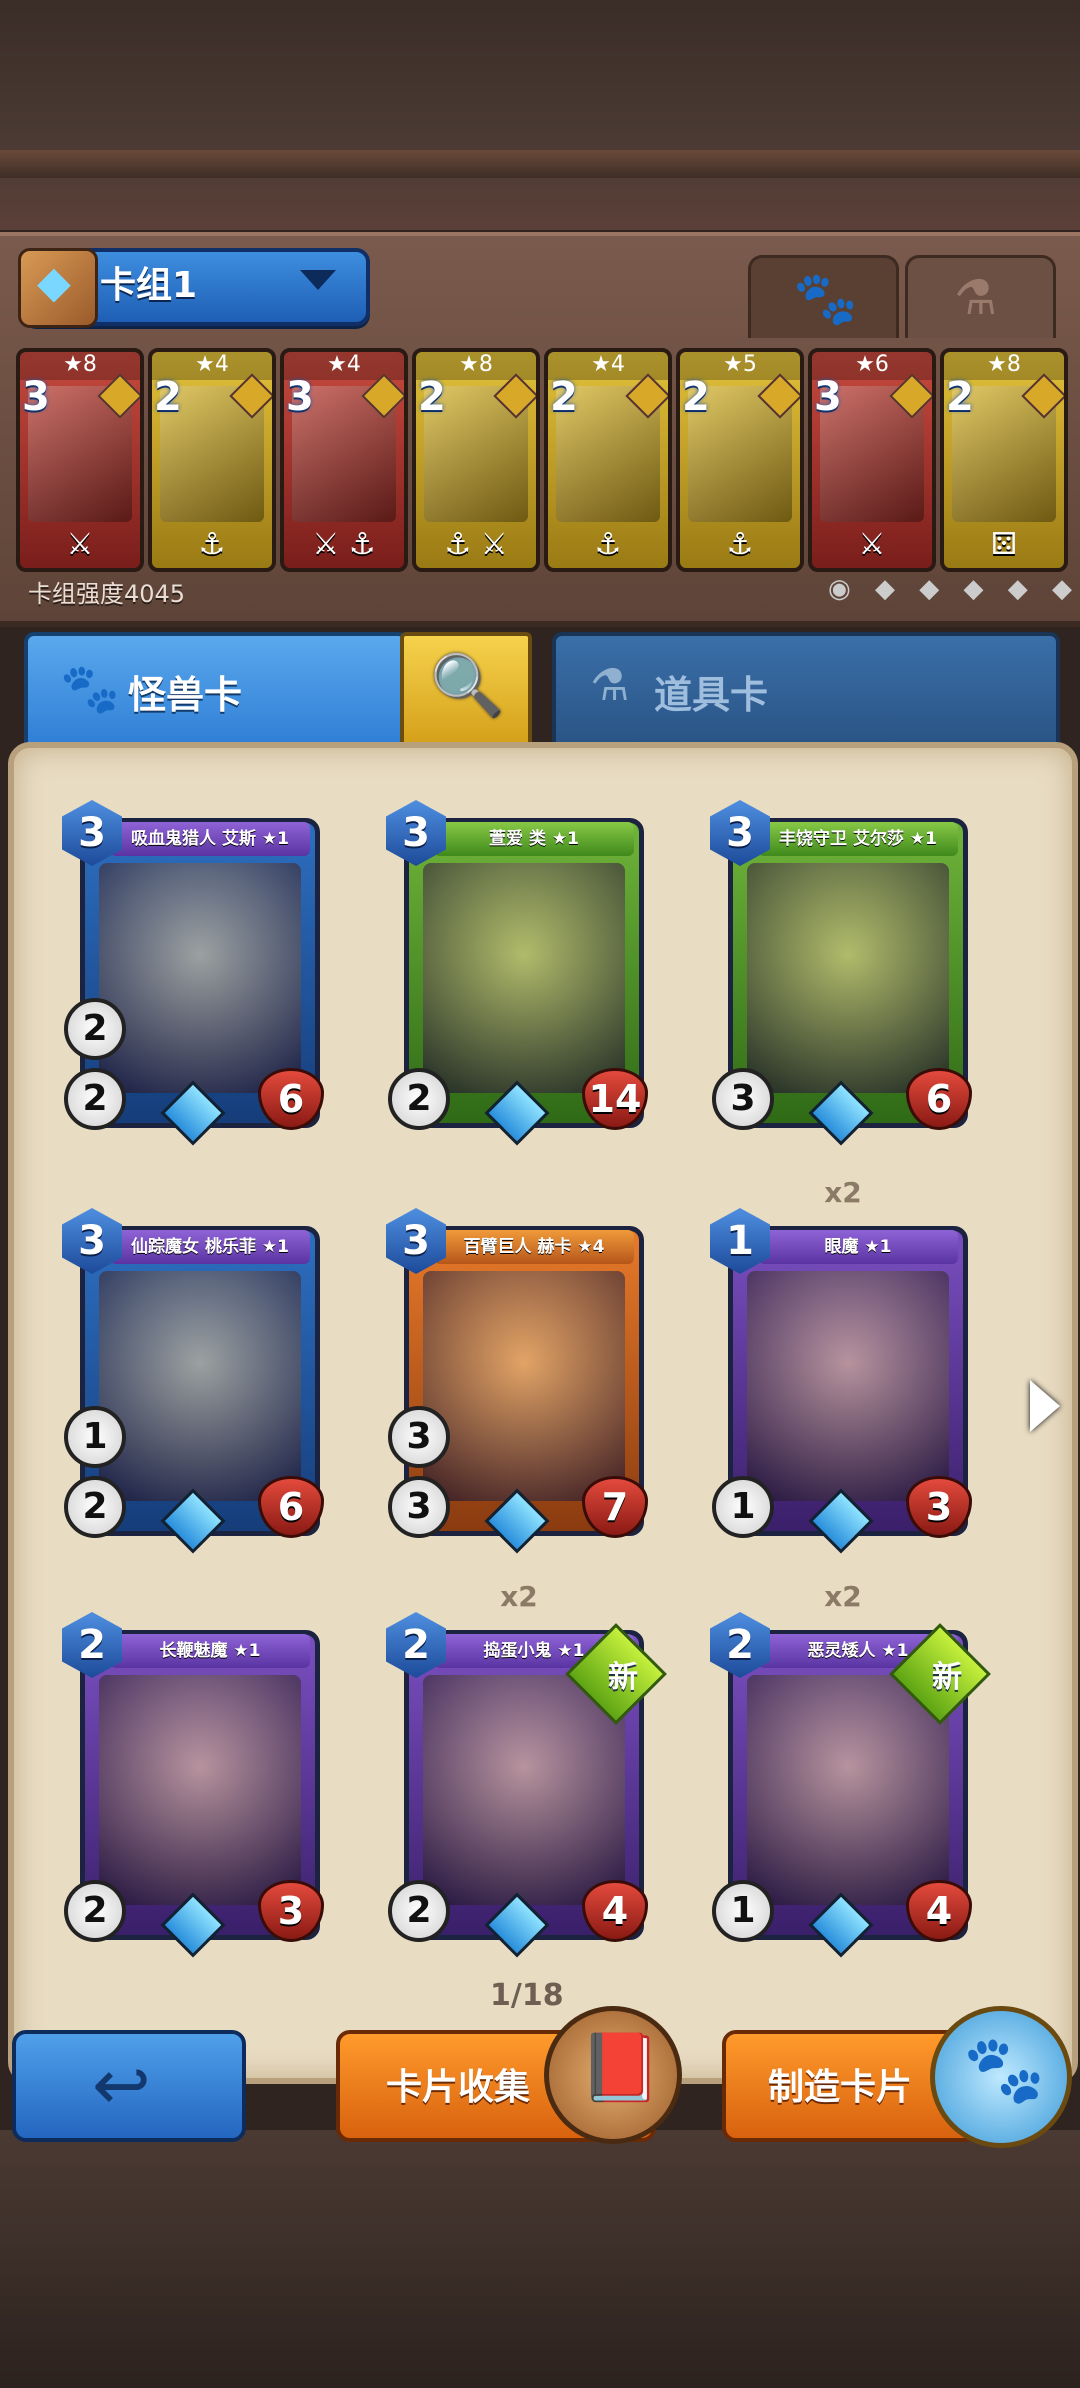 The width and height of the screenshot is (1080, 2388). Describe the element at coordinates (1004, 544) in the screenshot. I see `slot-weapon-icons: ⚄` at that location.